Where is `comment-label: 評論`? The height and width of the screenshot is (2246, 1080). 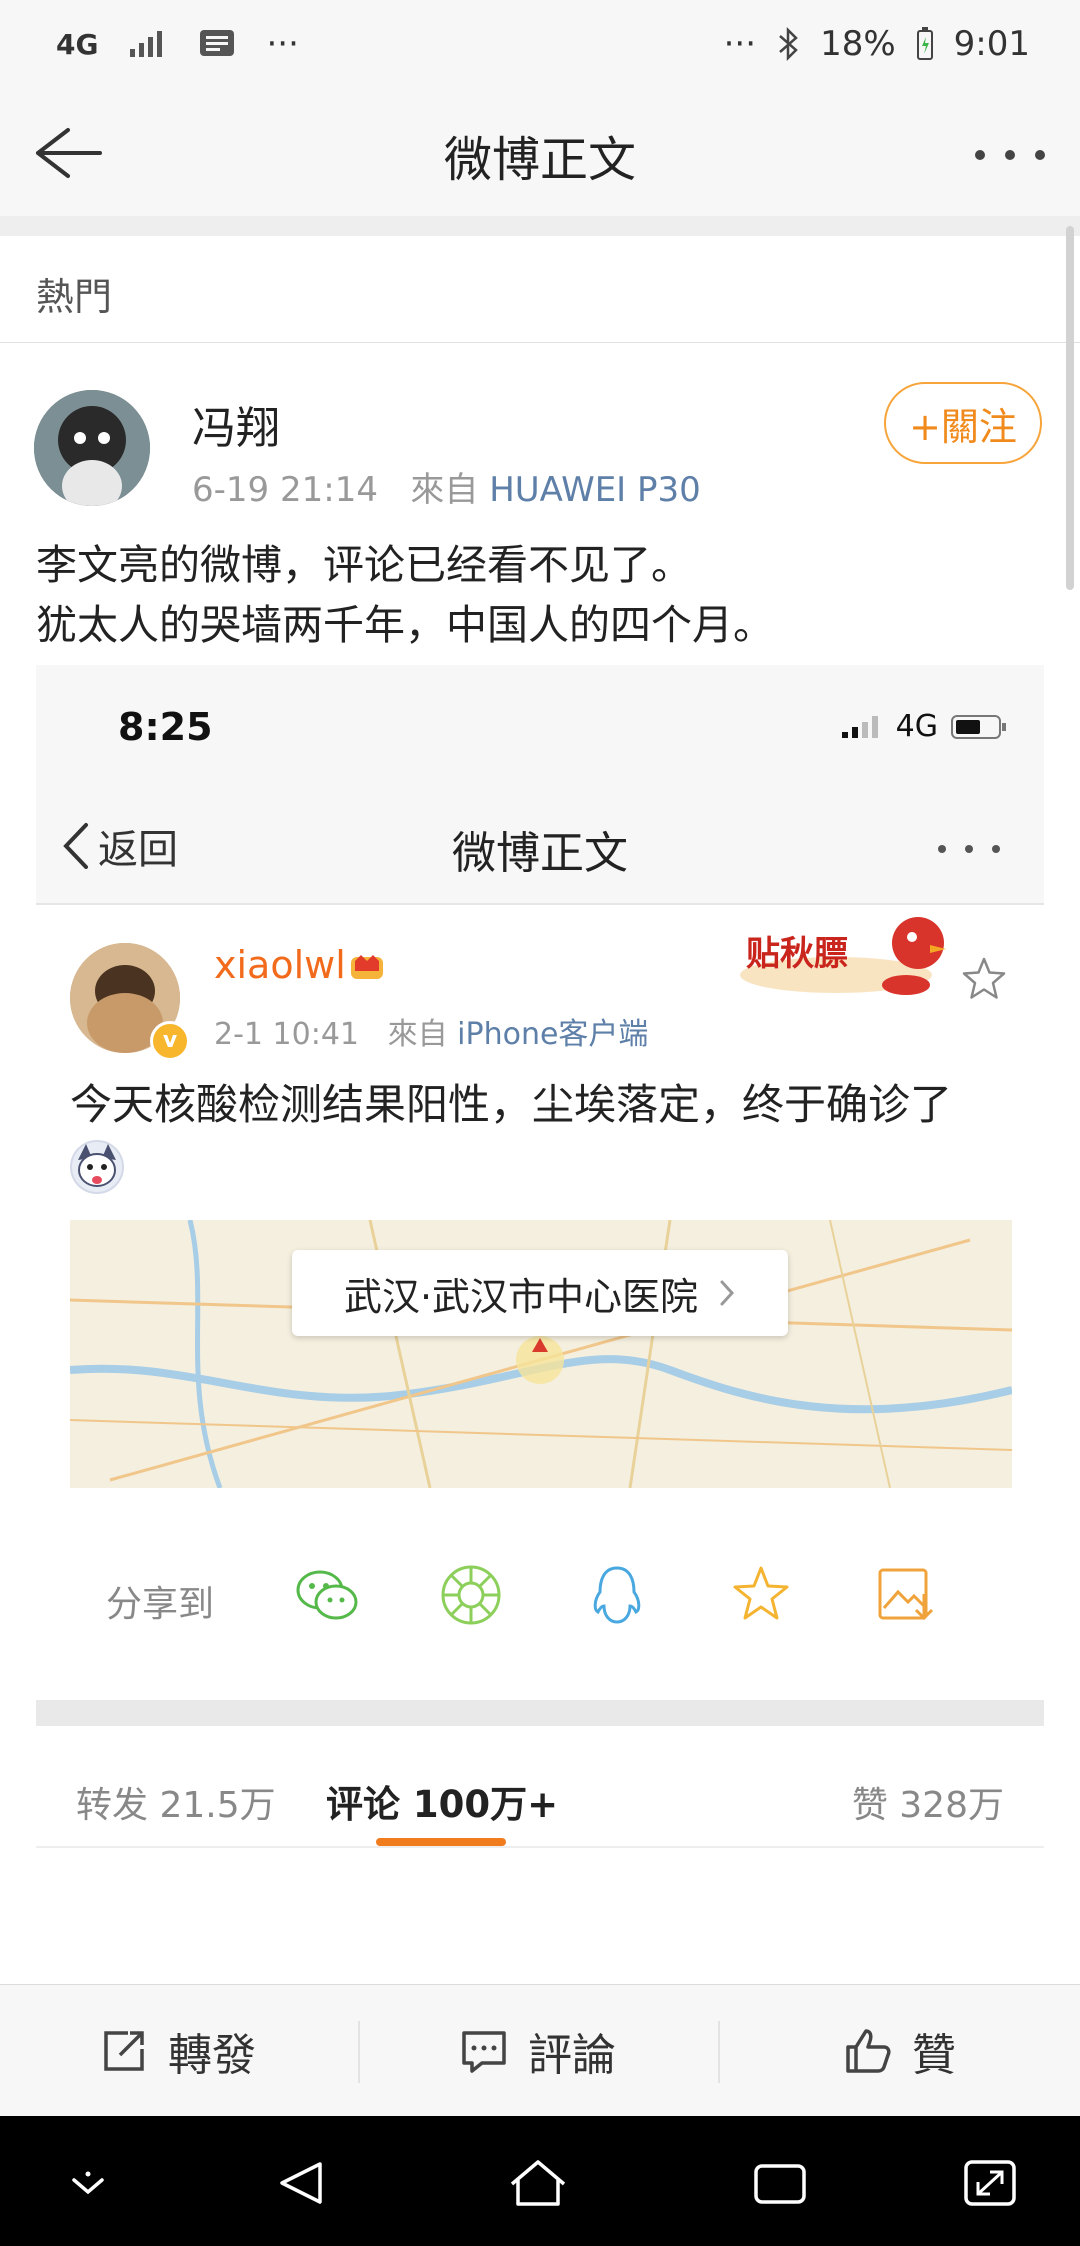 comment-label: 評論 is located at coordinates (572, 2055).